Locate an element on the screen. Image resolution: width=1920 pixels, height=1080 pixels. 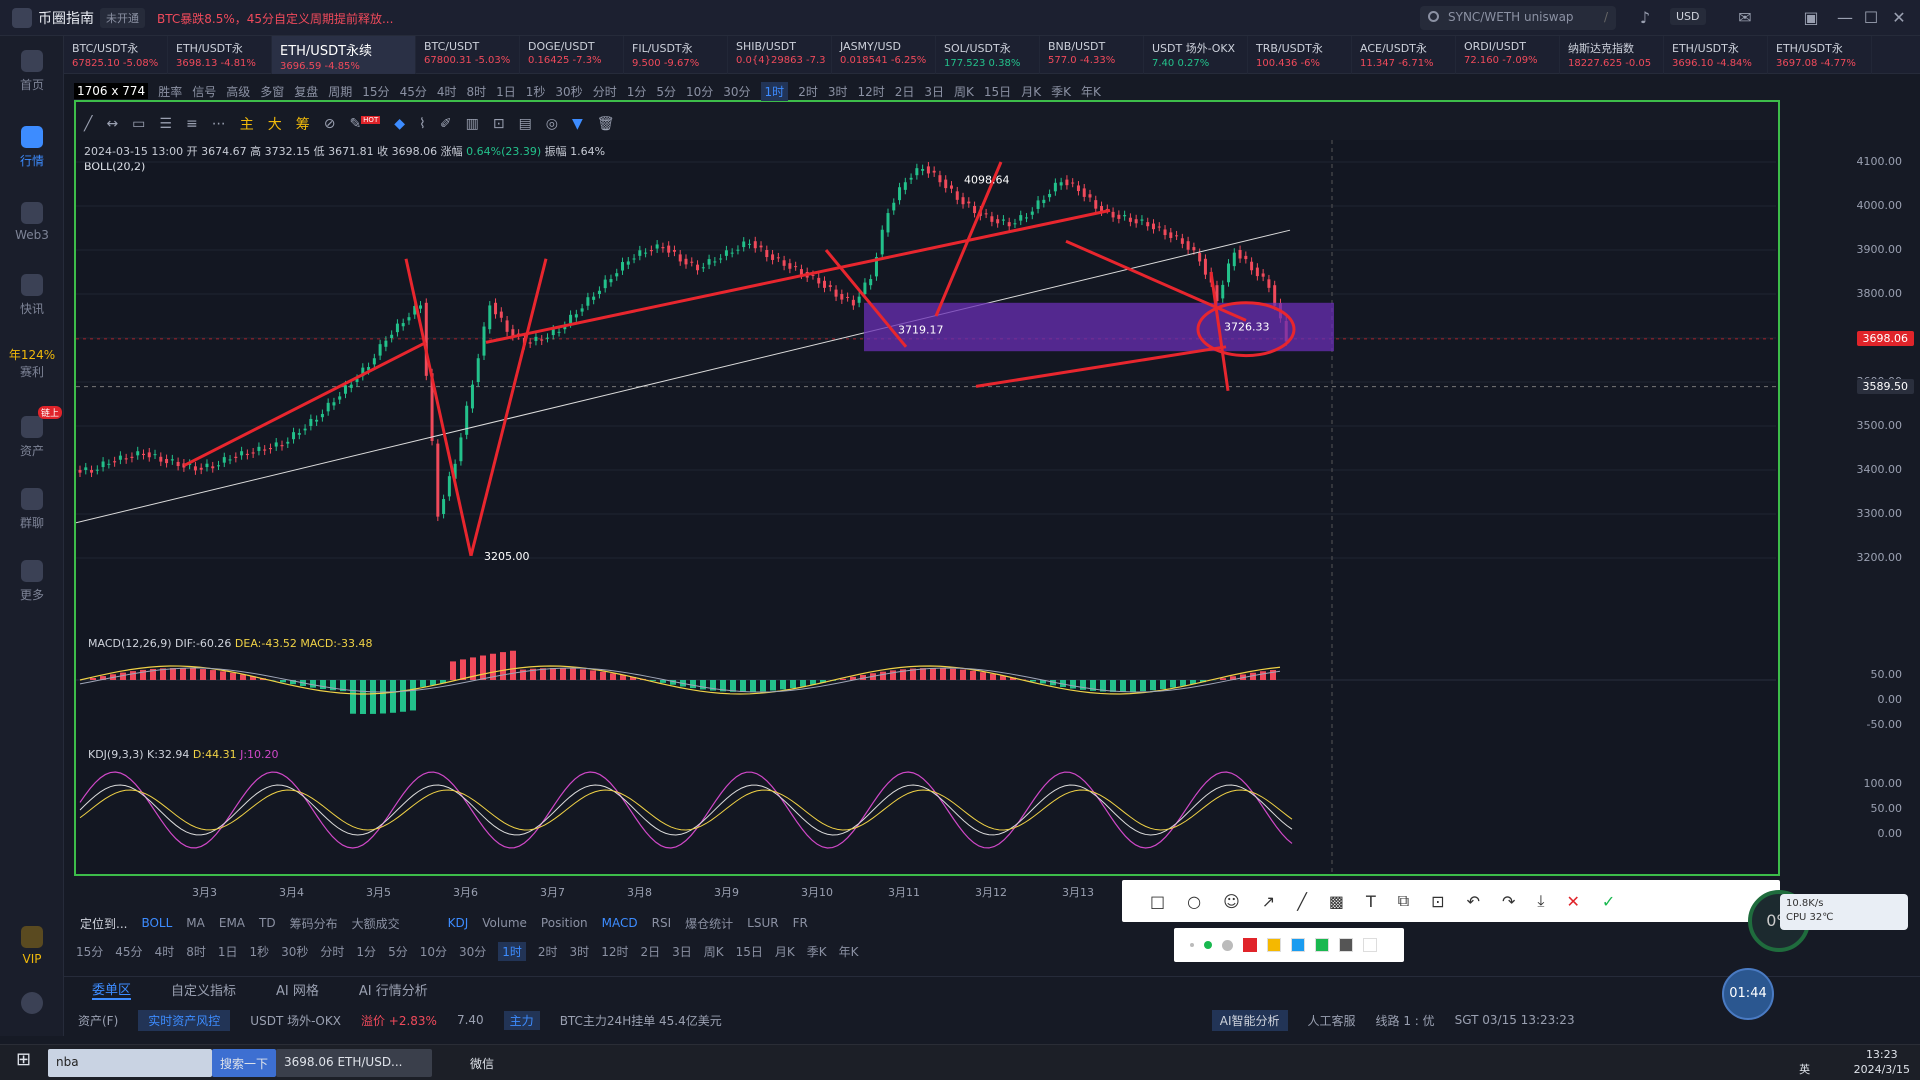
mail-icon: ✉ is located at coordinates (1745, 18).